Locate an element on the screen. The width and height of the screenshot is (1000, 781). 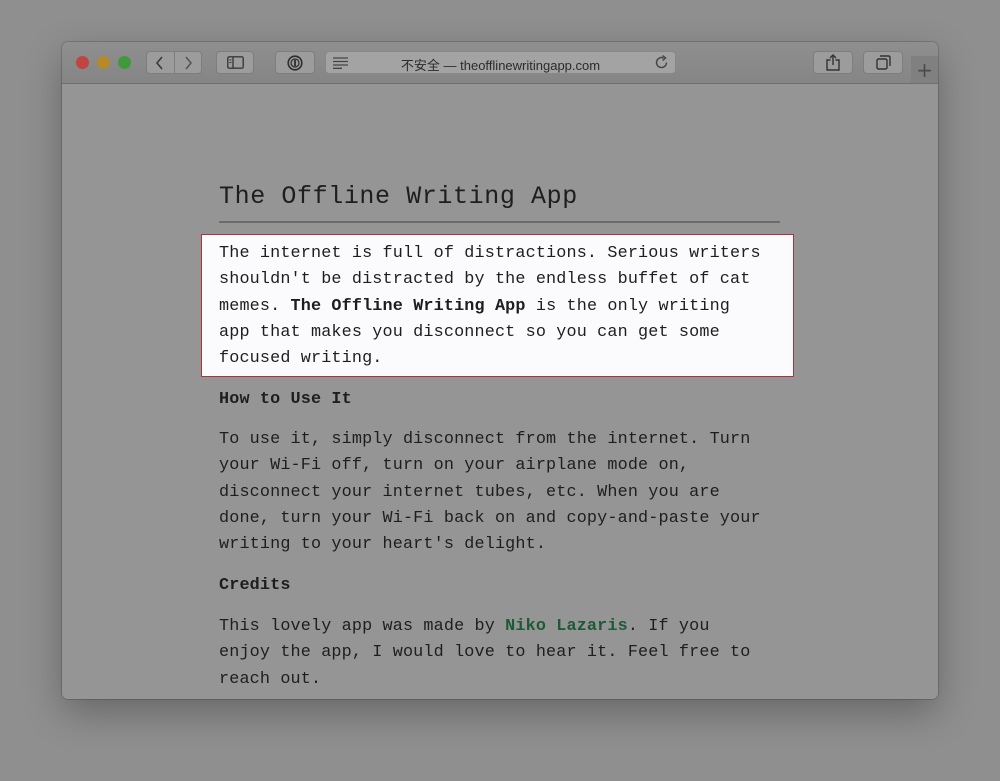
sidebar-icon is located at coordinates (235, 62).